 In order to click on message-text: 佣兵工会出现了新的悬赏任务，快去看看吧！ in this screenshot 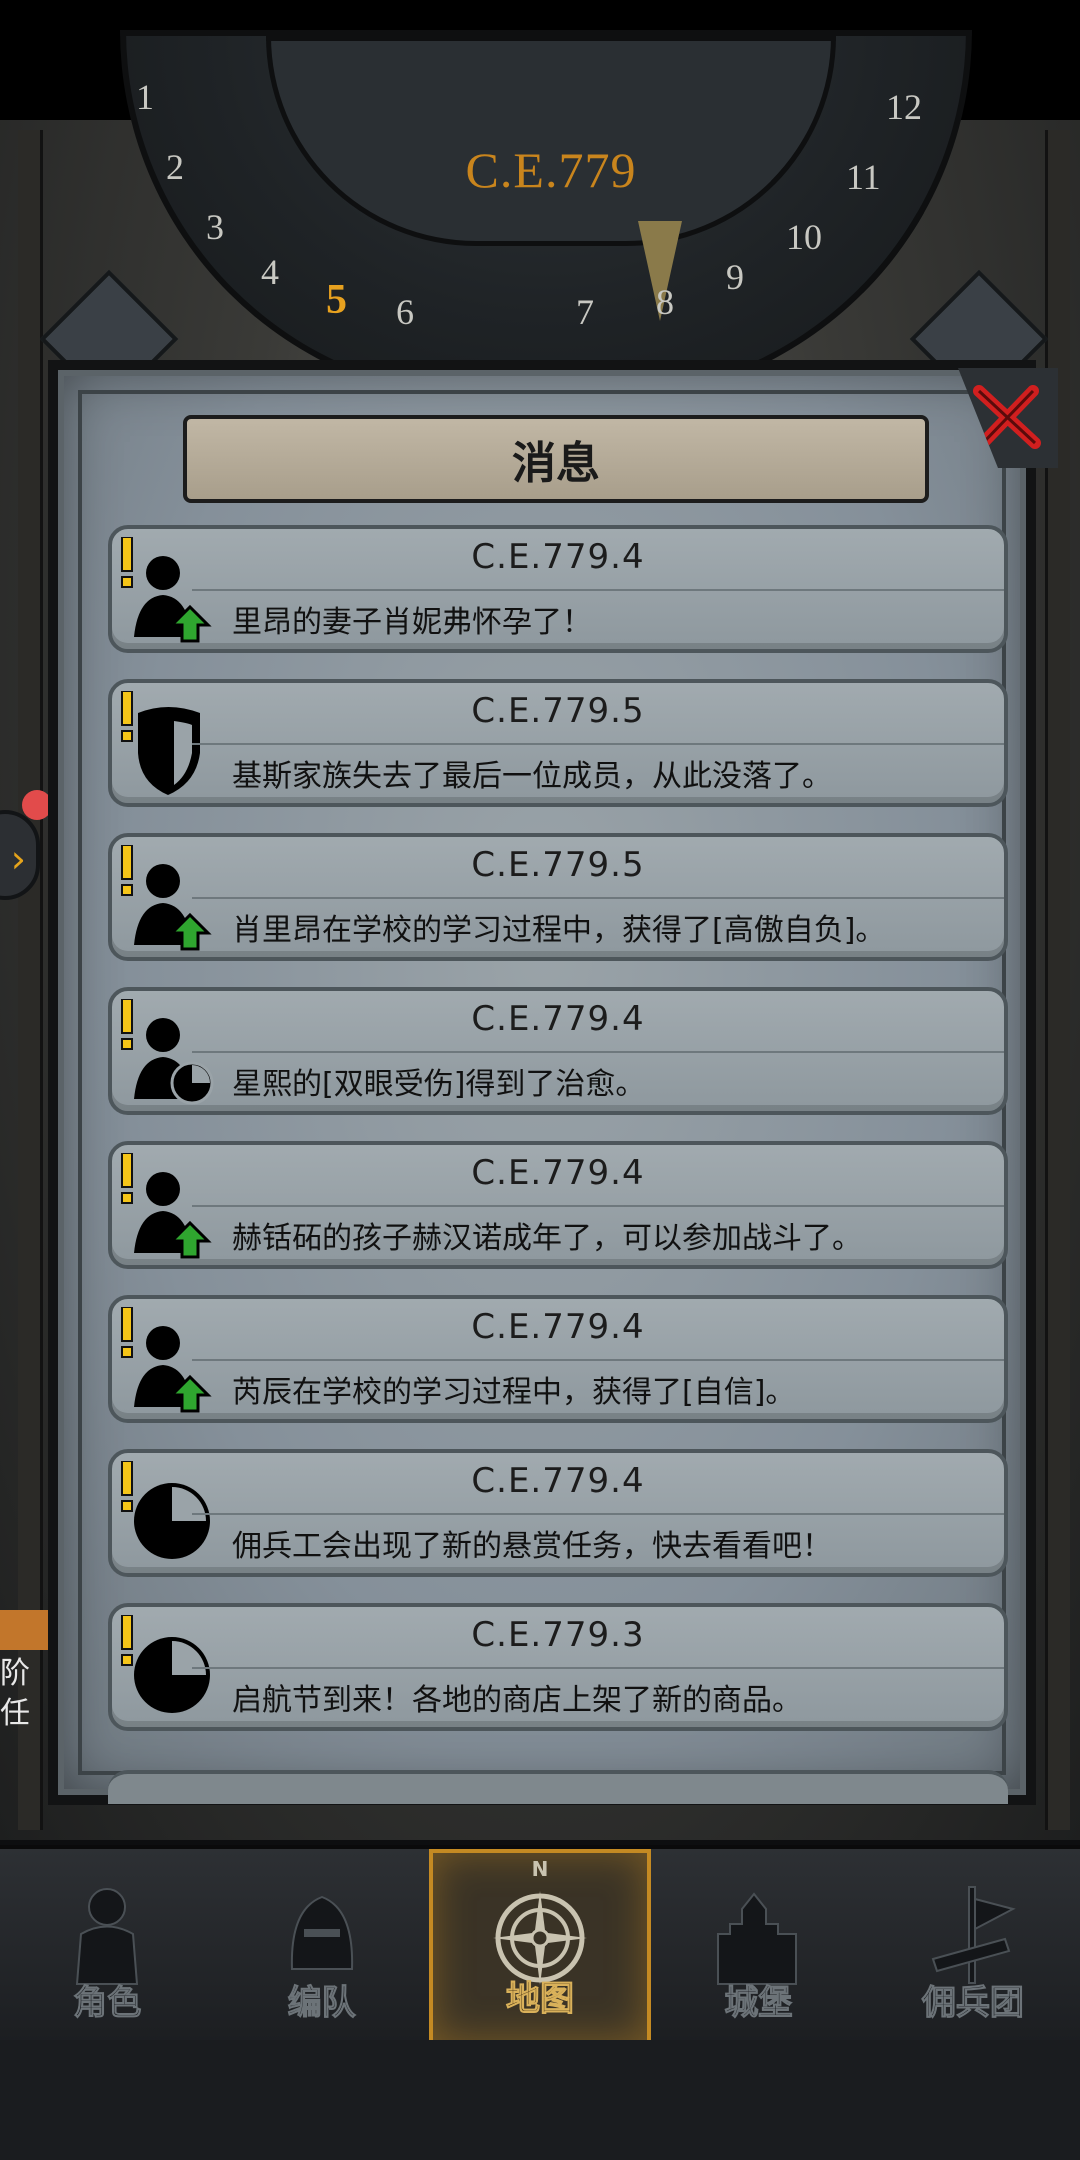, I will do `click(532, 1546)`.